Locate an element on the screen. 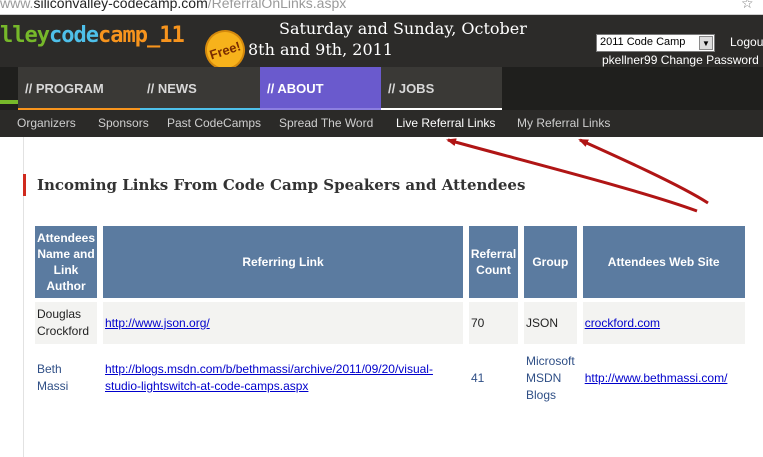 The image size is (763, 457). user-info: pkellner99 Change Password is located at coordinates (680, 60).